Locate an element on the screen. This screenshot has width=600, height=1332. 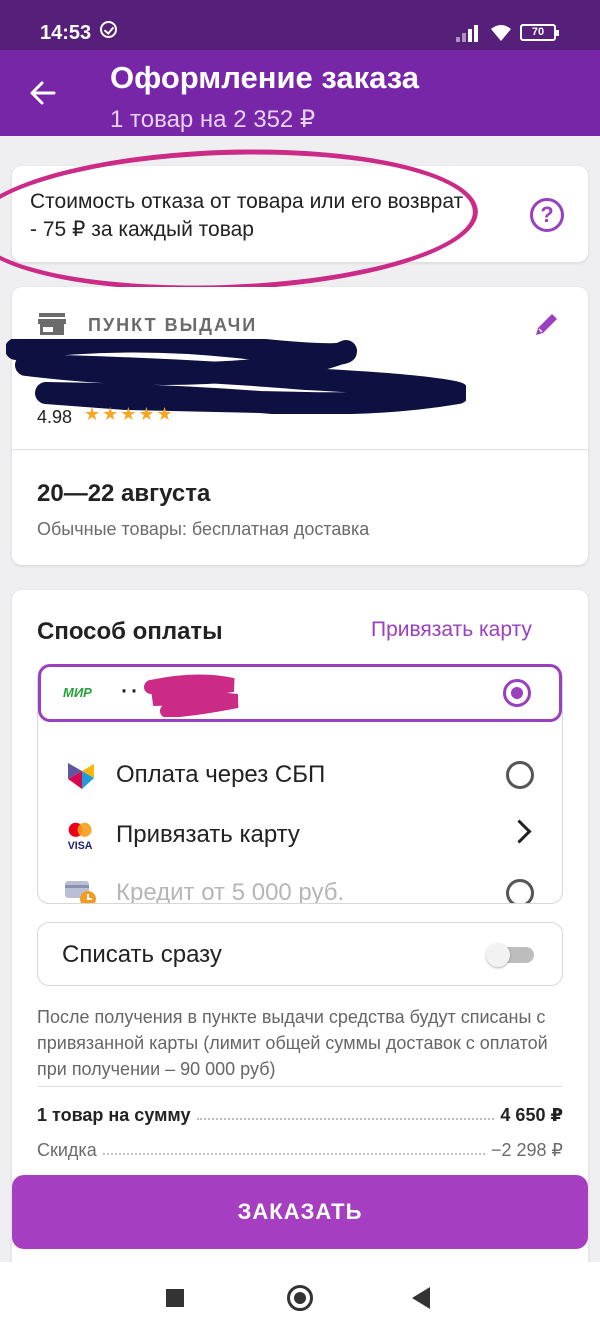
home-icon is located at coordinates (300, 1298).